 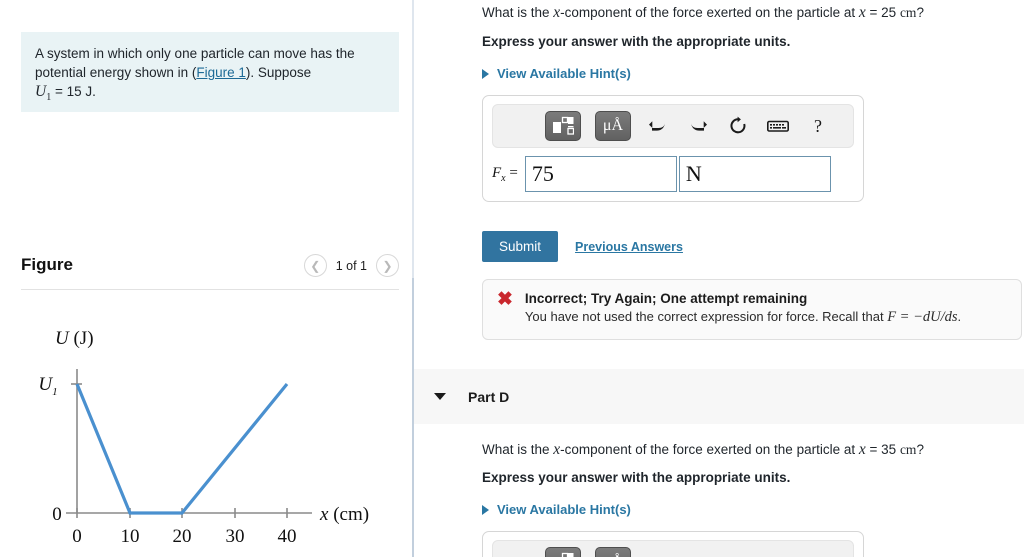 I want to click on partC-hint-label: View Available Hint(s), so click(x=564, y=73).